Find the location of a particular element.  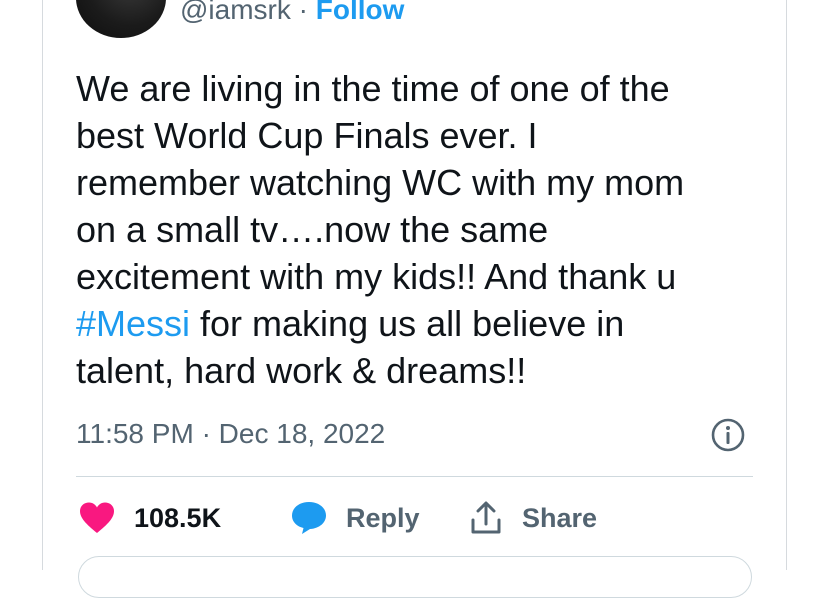

tweet-text-line-hashtag: #Messi for making us all believe in is located at coordinates (421, 323).